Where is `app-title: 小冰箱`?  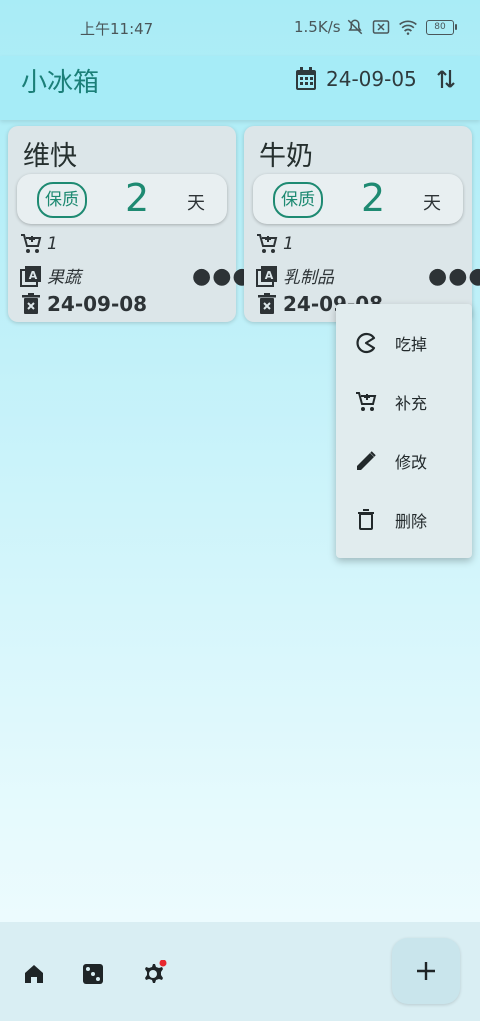
app-title: 小冰箱 is located at coordinates (60, 83).